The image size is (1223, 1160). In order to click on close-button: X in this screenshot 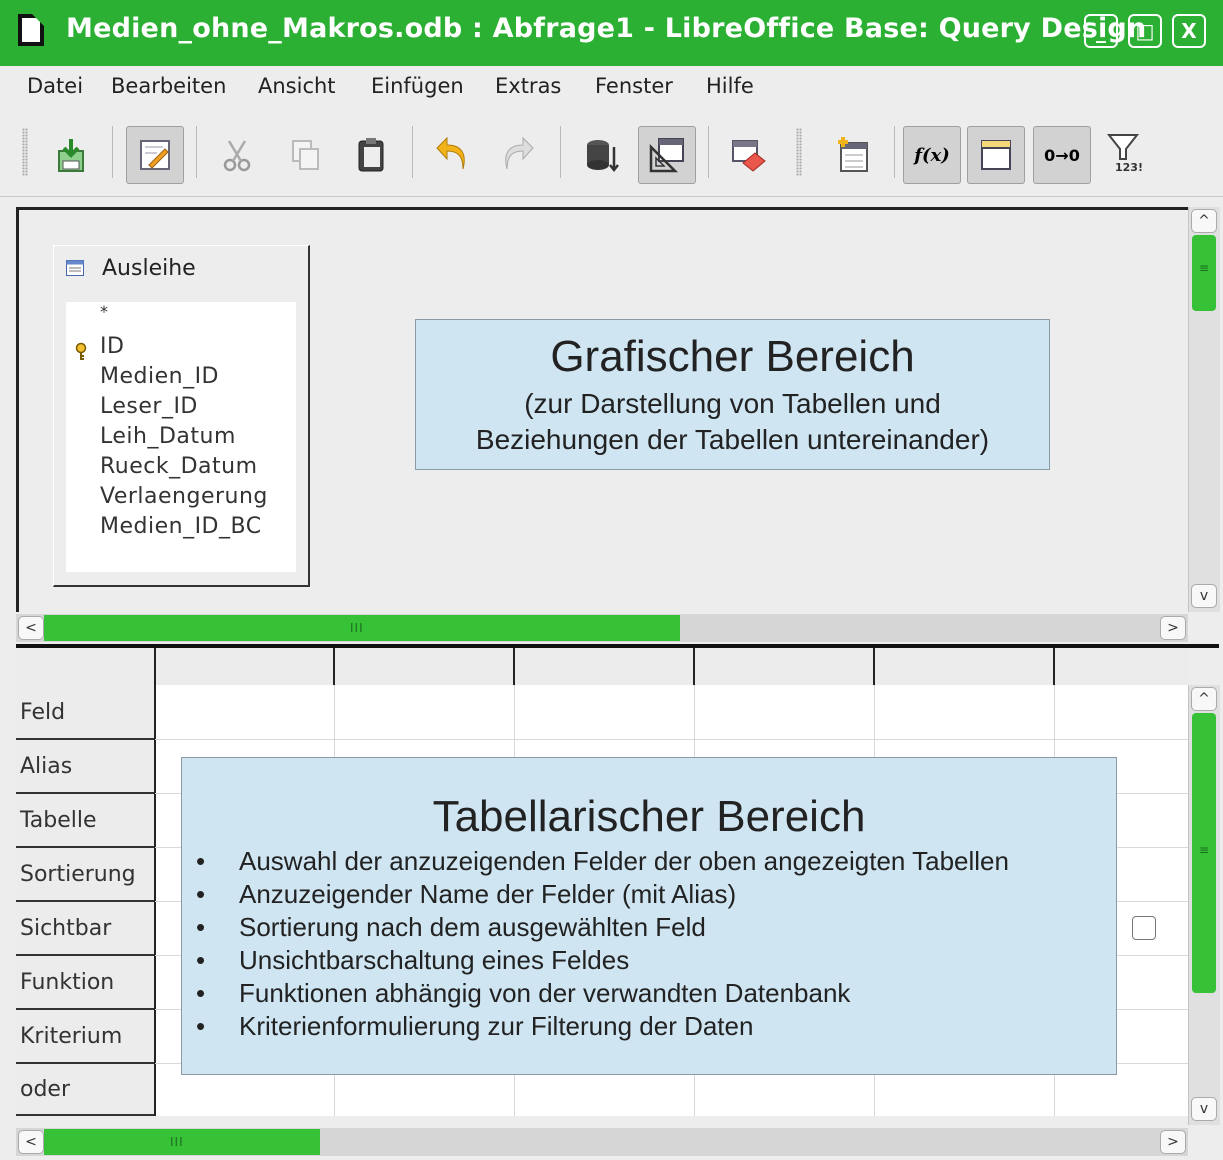, I will do `click(1189, 31)`.